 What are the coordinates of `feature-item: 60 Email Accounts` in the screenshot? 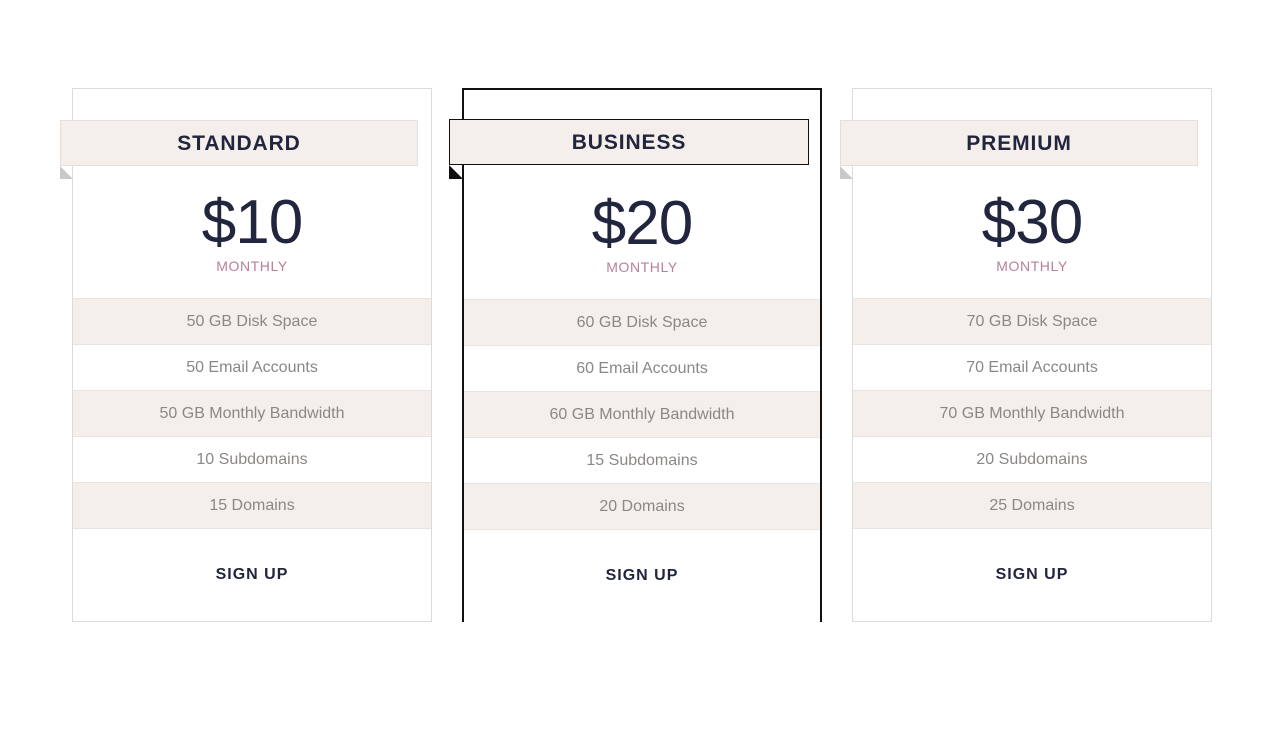 It's located at (642, 368).